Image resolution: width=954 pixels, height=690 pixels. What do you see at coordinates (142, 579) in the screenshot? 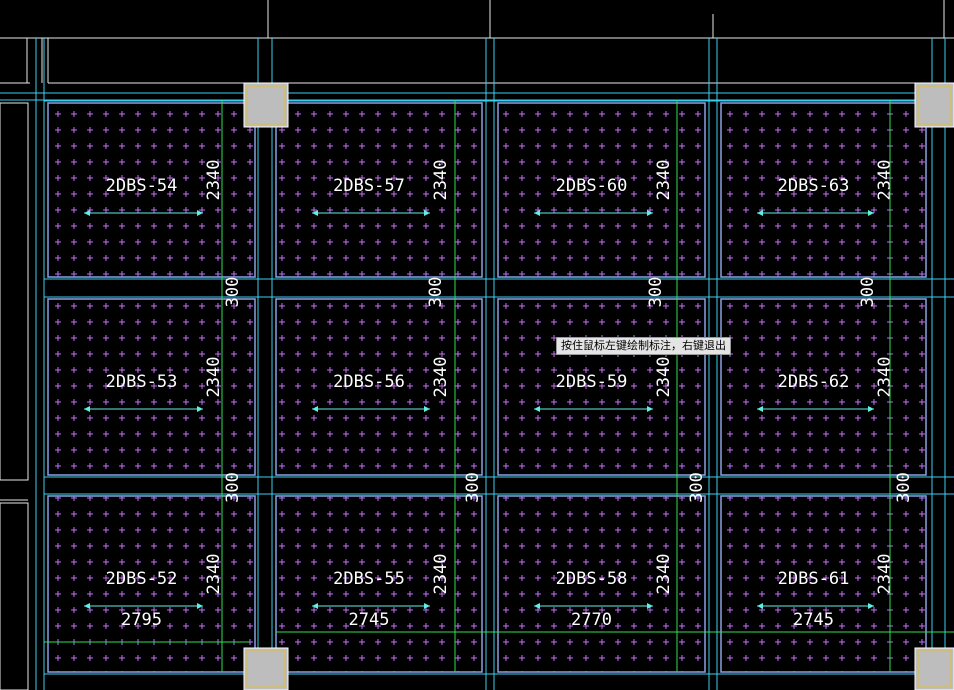
I see `slab-label: 2DBS-52` at bounding box center [142, 579].